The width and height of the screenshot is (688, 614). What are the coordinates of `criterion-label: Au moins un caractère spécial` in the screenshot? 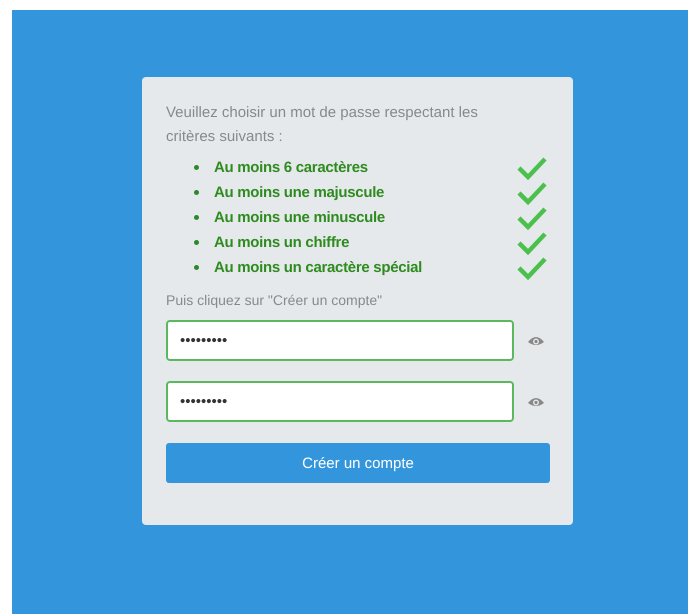 It's located at (319, 267).